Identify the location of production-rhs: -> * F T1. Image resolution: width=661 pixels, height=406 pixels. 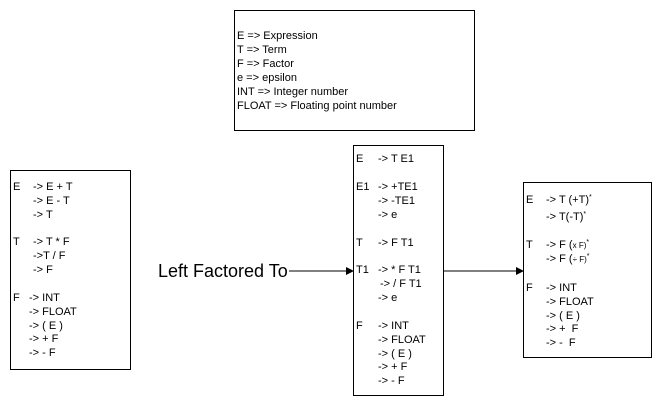
(399, 270).